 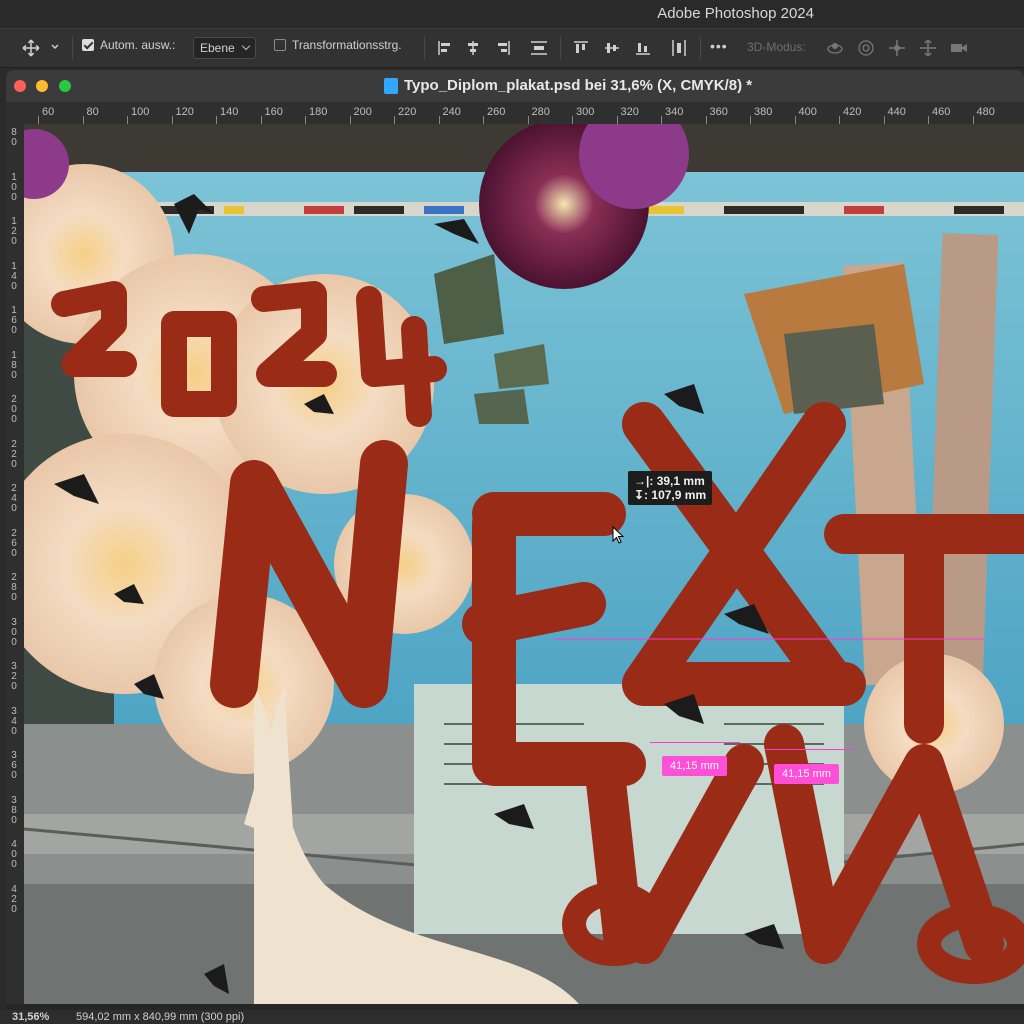 I want to click on measure-height: 107,9 mm, so click(x=679, y=495).